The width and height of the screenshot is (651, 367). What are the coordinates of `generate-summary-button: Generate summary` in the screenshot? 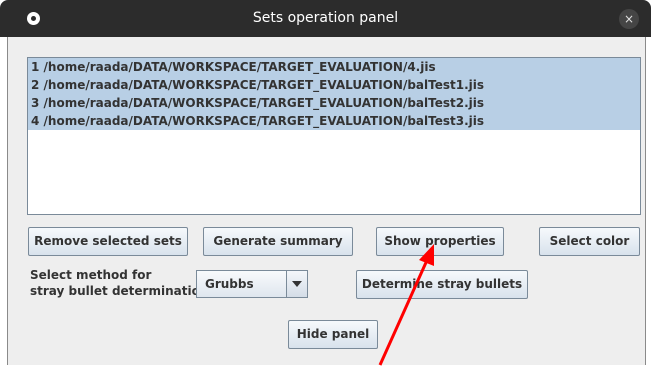 It's located at (278, 241).